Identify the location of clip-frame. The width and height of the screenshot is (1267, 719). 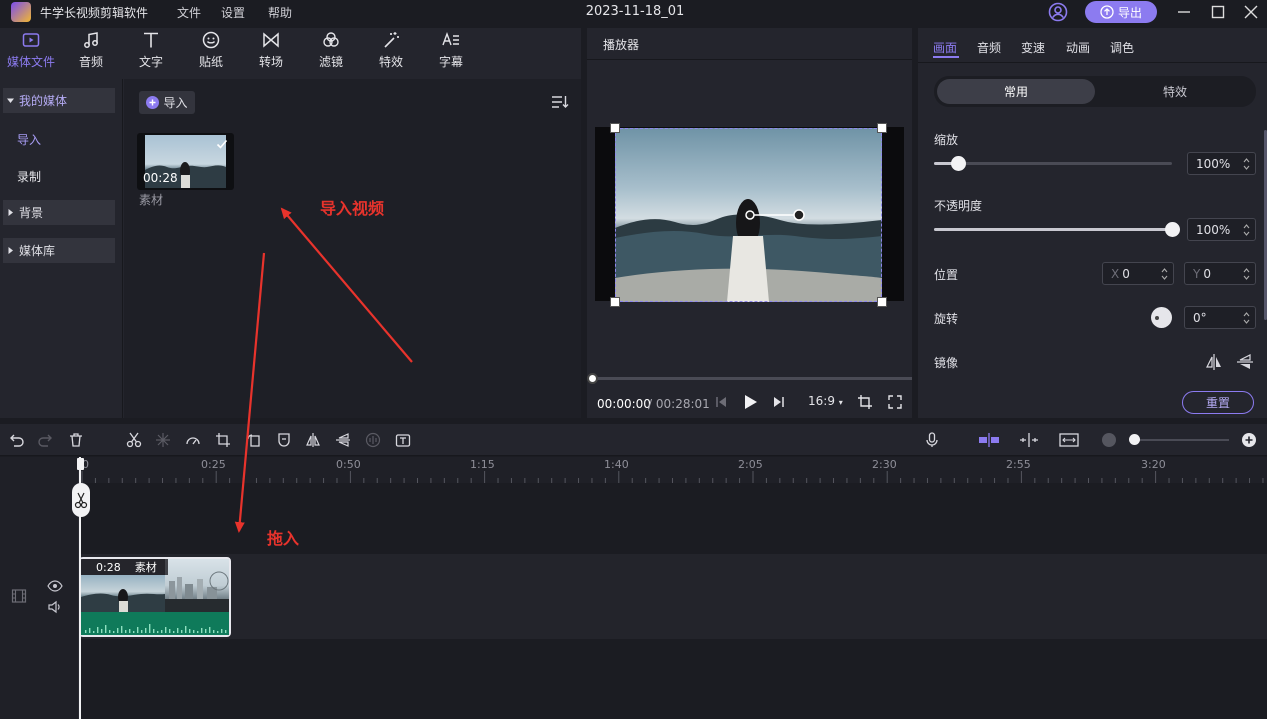
(197, 585).